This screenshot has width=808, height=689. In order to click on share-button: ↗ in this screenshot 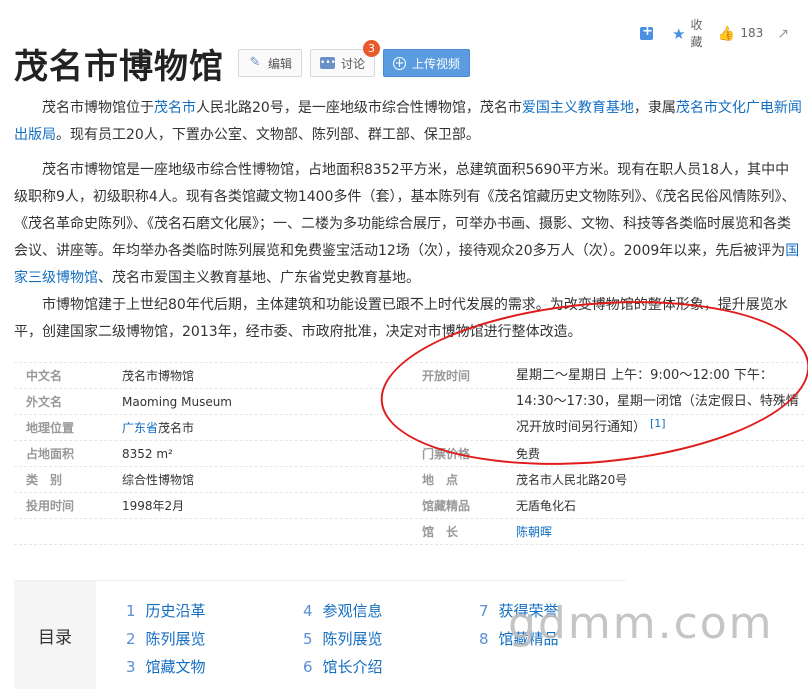, I will do `click(785, 33)`.